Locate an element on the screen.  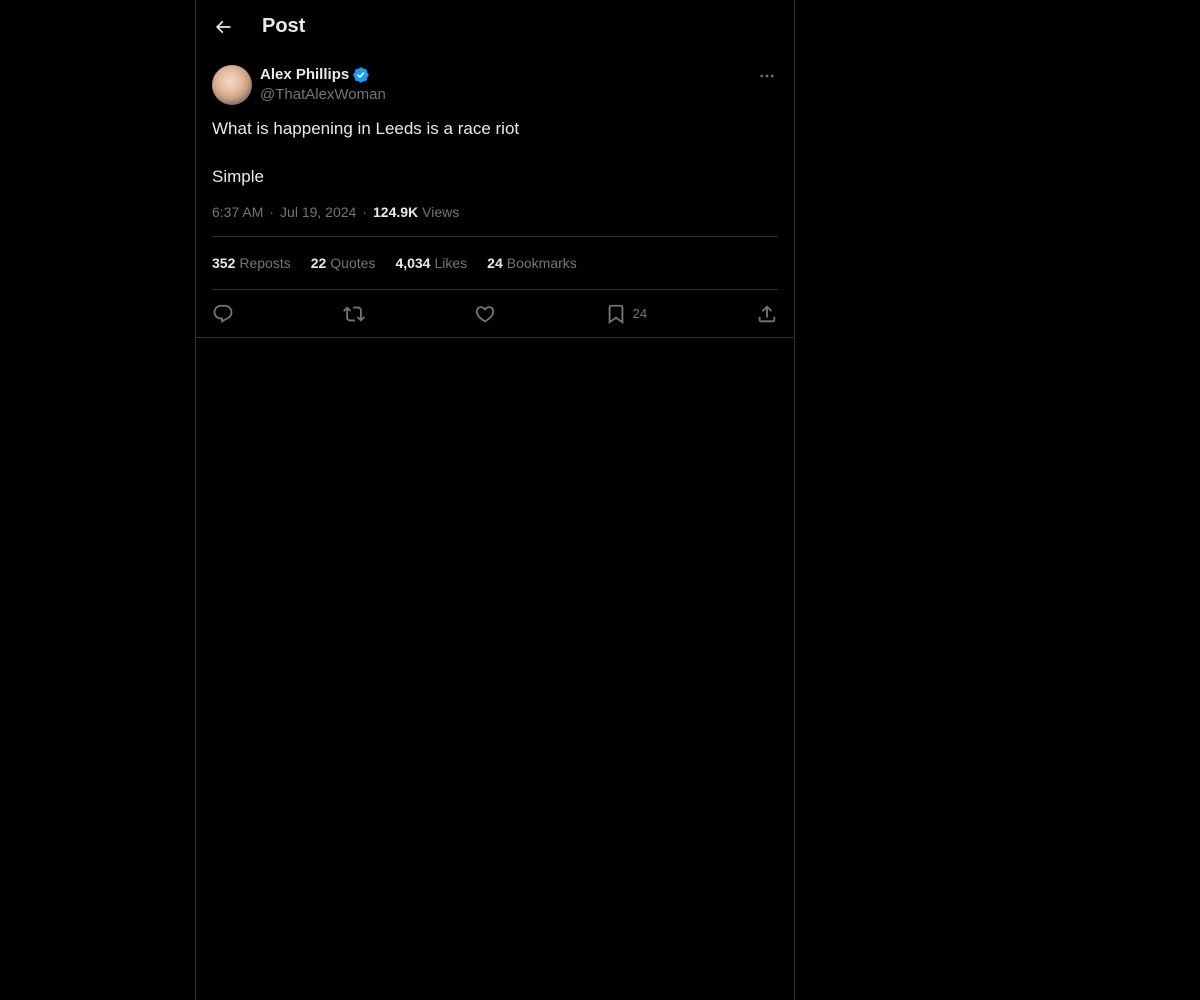
quotes-count: 22 is located at coordinates (318, 263).